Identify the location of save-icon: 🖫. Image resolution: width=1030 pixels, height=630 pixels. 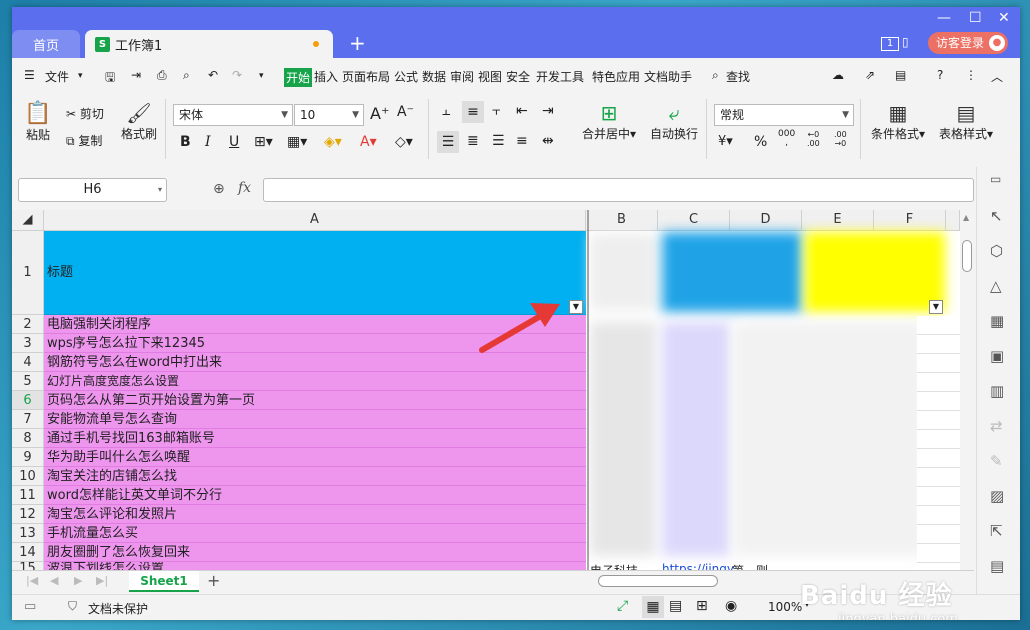
(110, 78).